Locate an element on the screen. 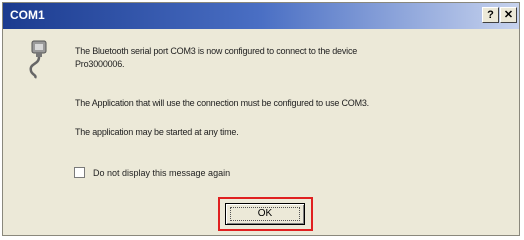 This screenshot has height=240, width=524. ok-button: OK is located at coordinates (265, 214).